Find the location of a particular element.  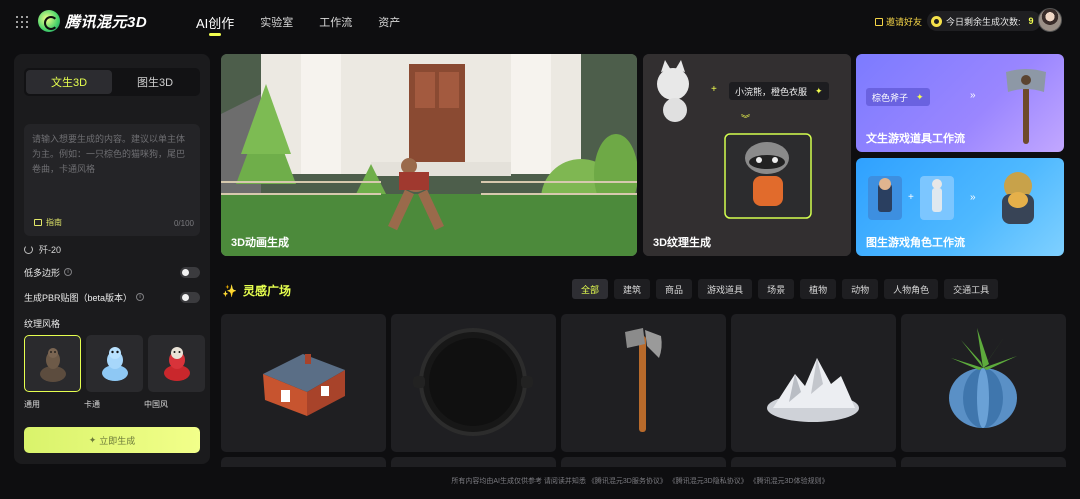

inspiration-title: ✨ 灵感广场 is located at coordinates (256, 290).